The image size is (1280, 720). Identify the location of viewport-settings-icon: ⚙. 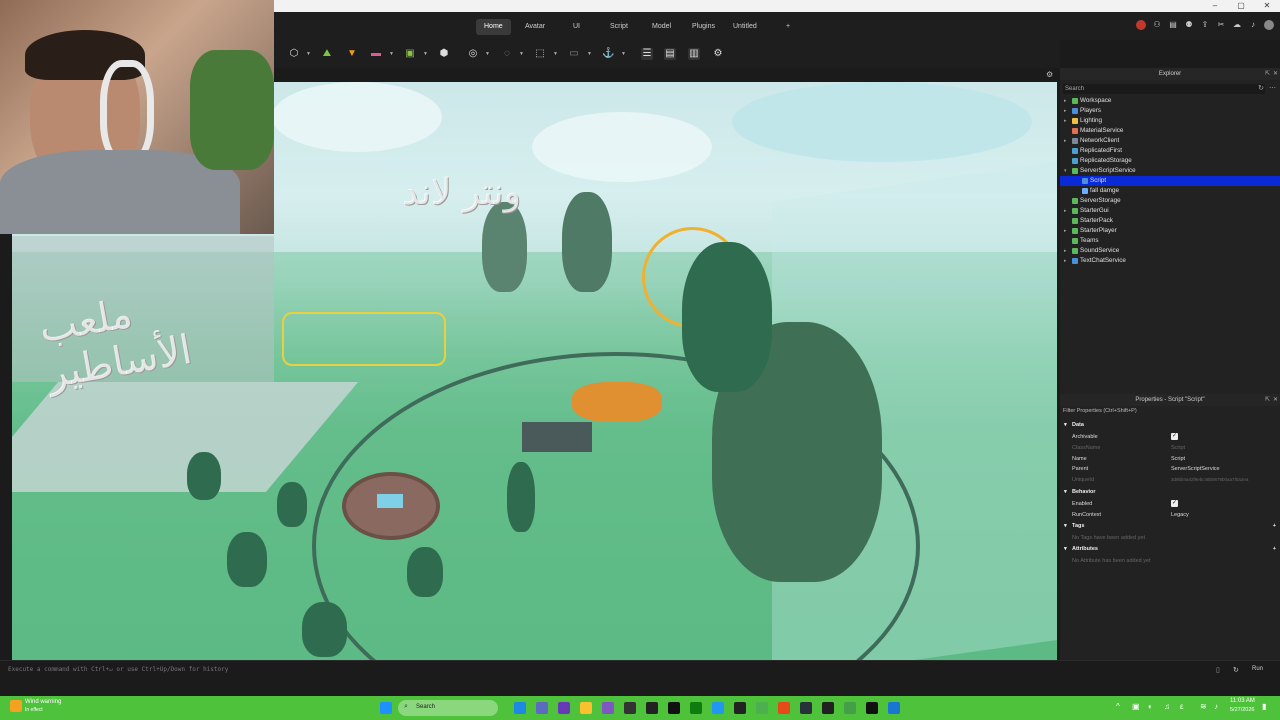
(1049, 74).